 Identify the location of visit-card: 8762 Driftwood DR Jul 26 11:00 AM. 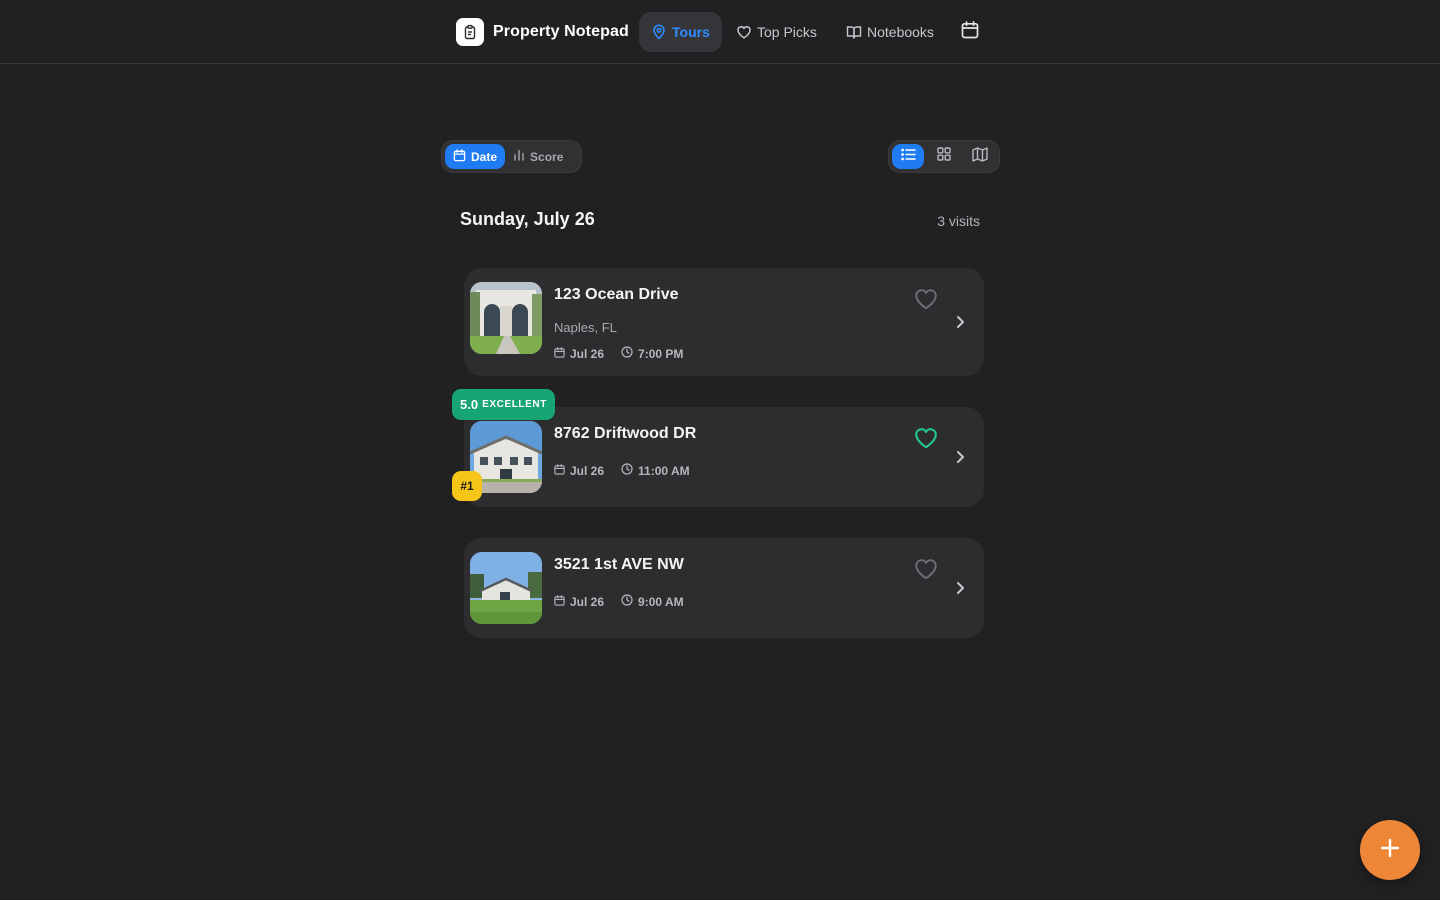
(724, 457).